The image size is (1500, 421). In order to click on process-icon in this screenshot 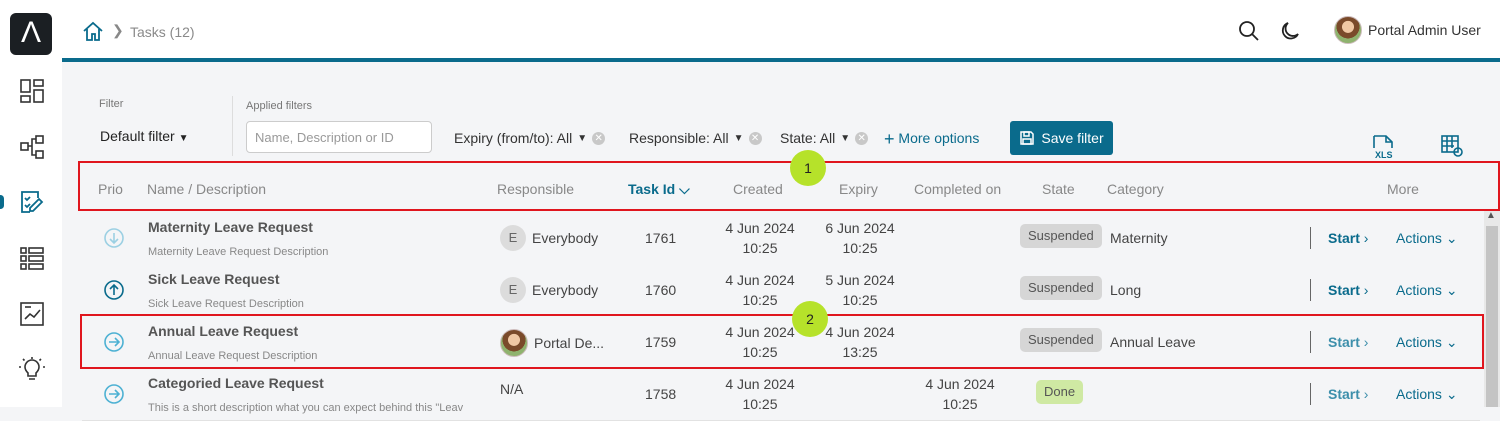, I will do `click(32, 147)`.